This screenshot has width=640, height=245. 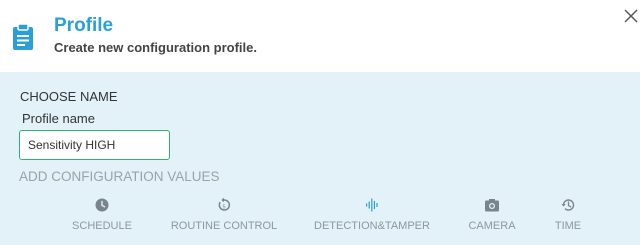 What do you see at coordinates (372, 226) in the screenshot?
I see `tab-label: DETECTION&TAMPER` at bounding box center [372, 226].